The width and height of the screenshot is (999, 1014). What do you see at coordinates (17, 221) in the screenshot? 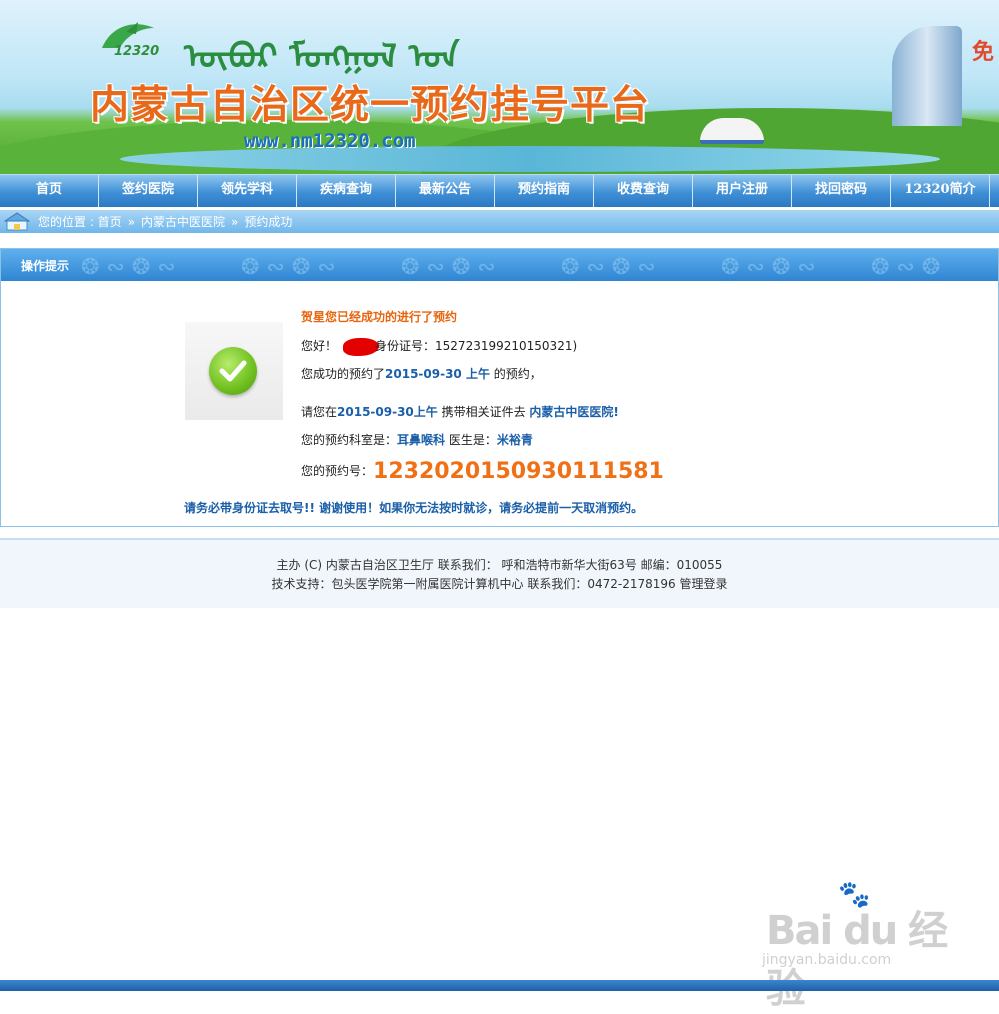
I see `home-icon` at bounding box center [17, 221].